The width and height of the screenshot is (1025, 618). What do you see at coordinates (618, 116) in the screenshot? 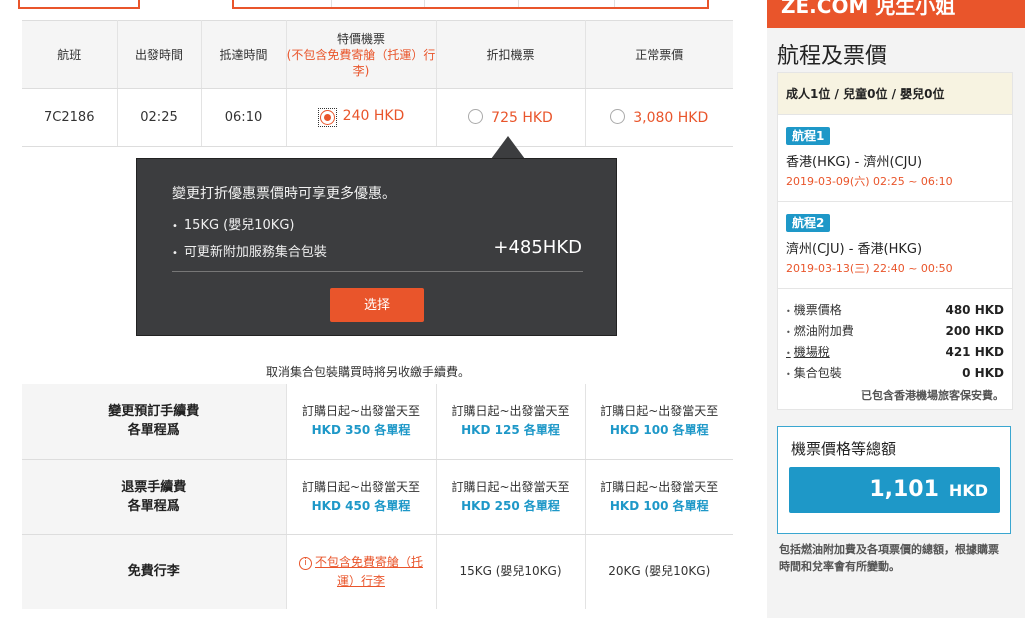
I see `normal-fare-radio` at bounding box center [618, 116].